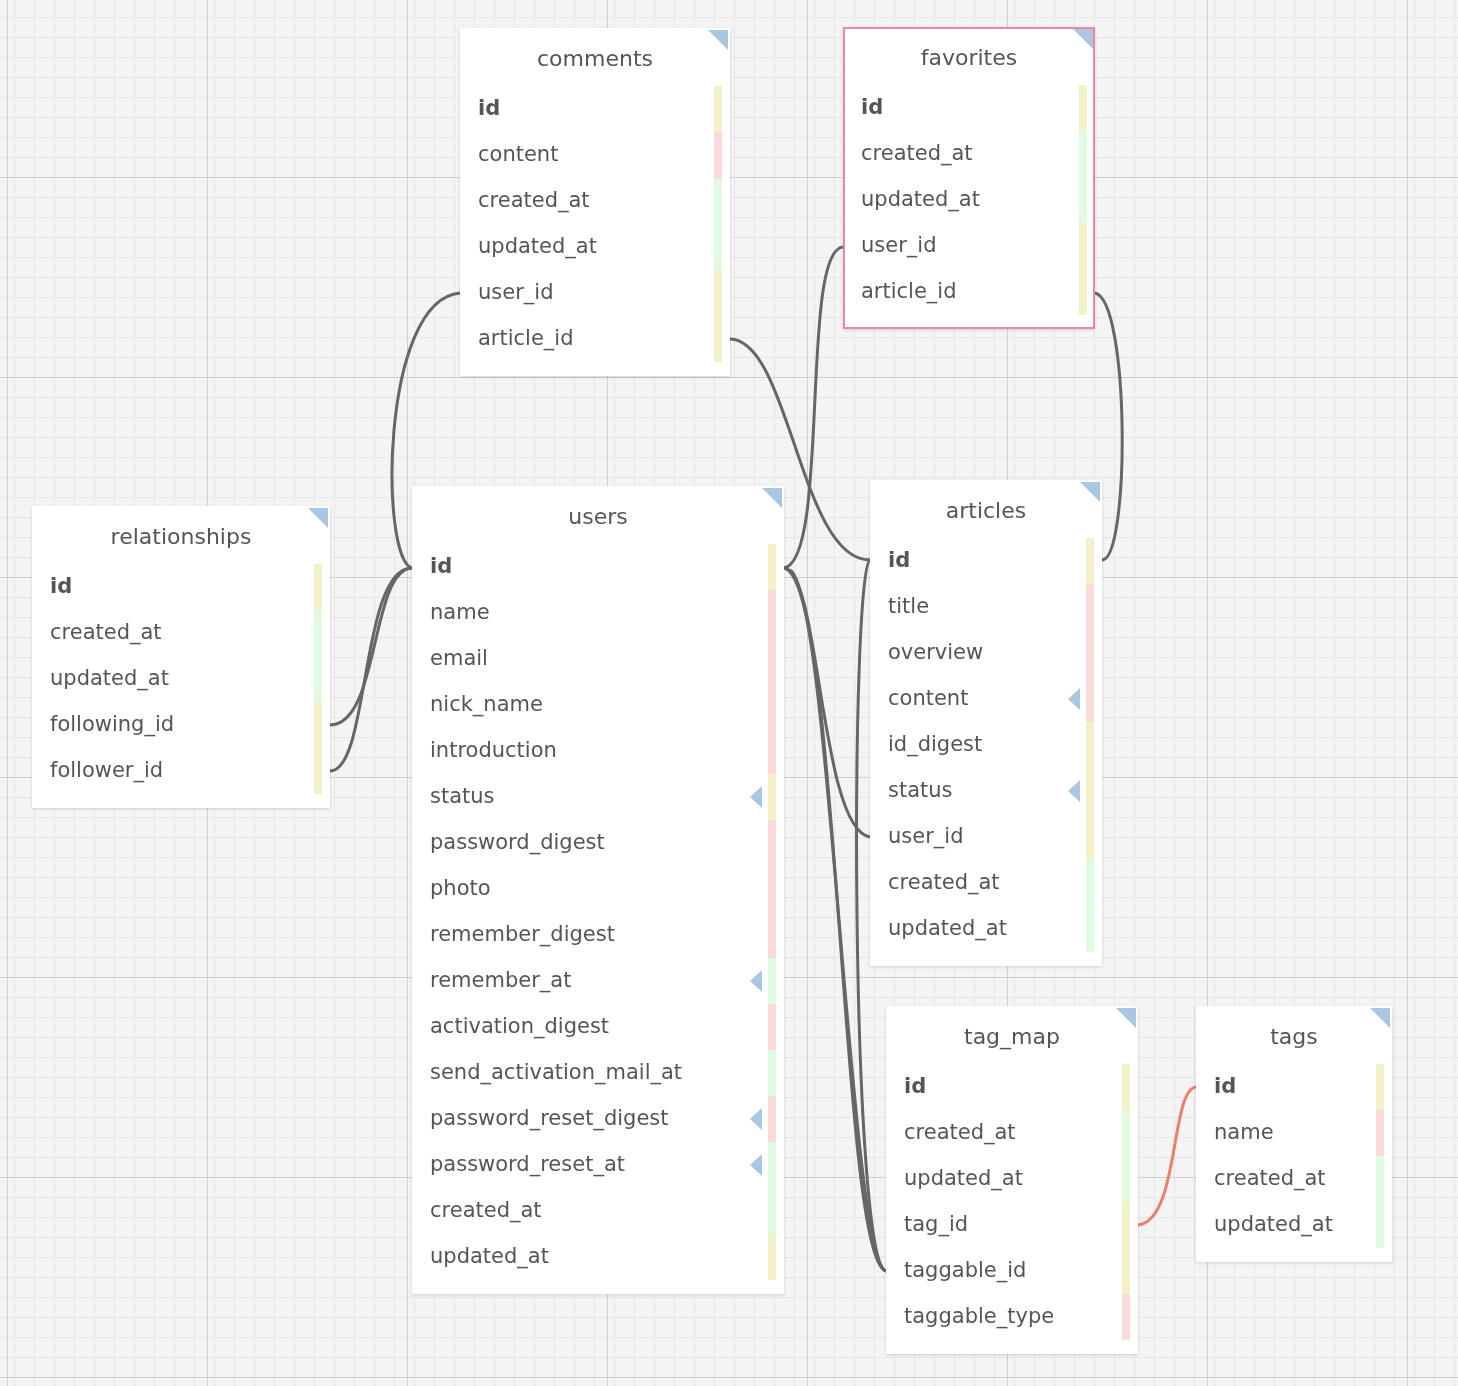  I want to click on field-name: following_id, so click(112, 725).